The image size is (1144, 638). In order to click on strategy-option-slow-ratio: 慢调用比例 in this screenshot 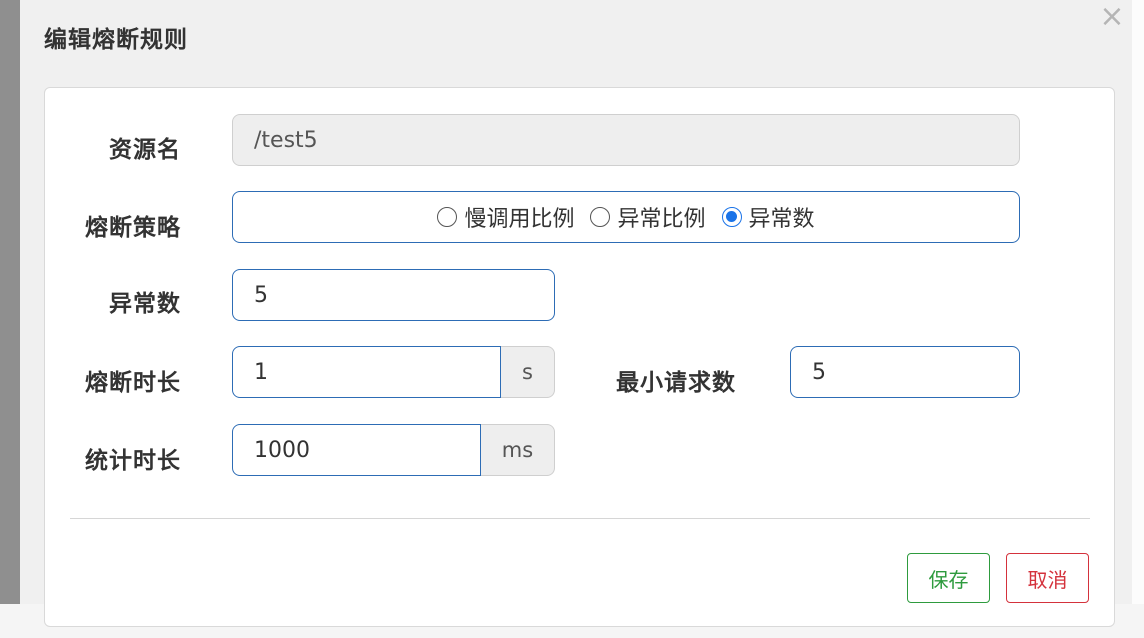, I will do `click(505, 217)`.